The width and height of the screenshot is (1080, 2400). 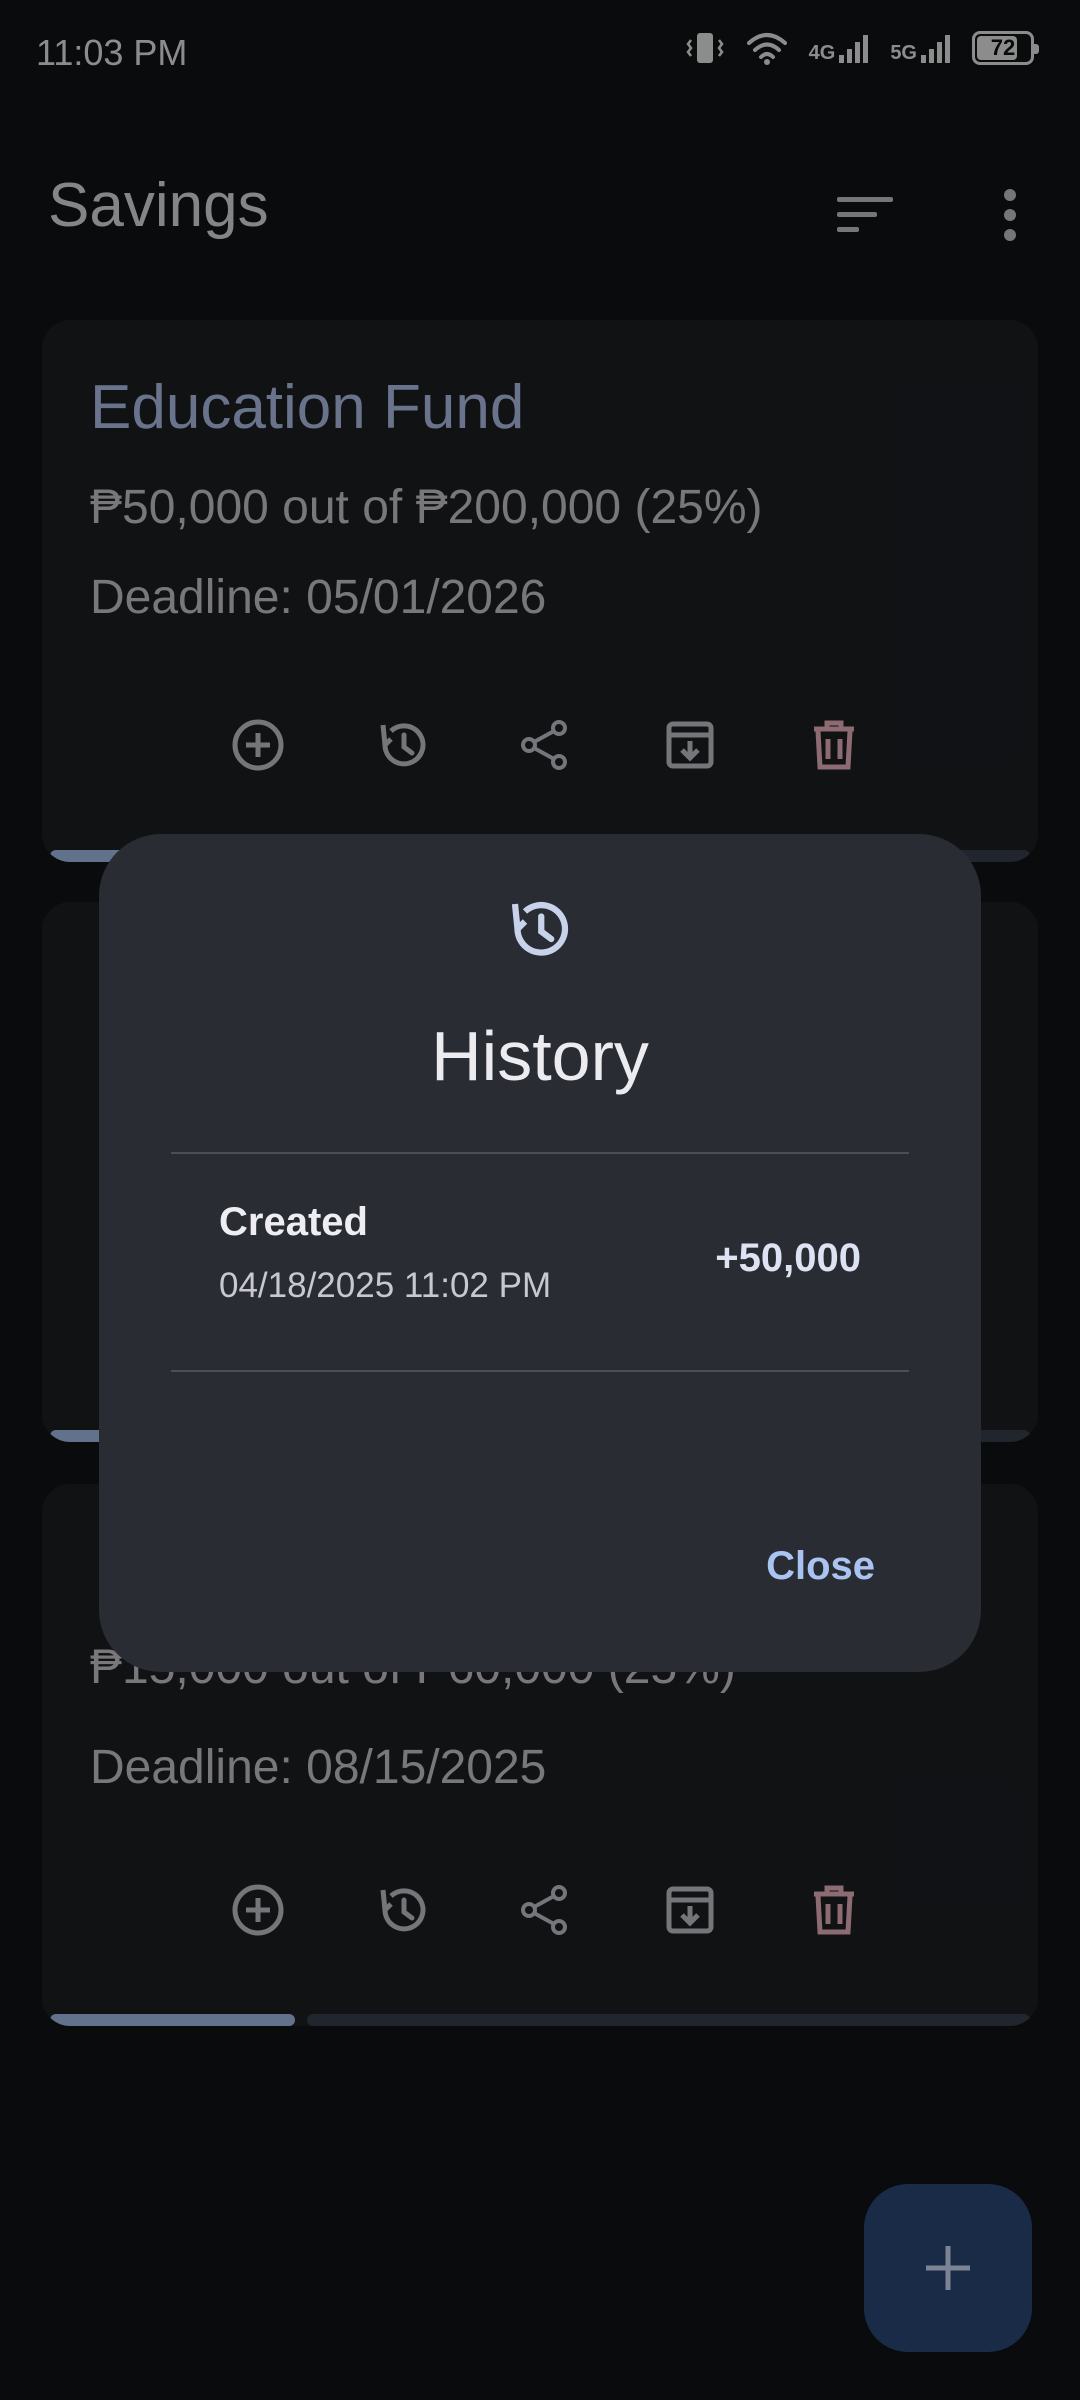 I want to click on divider, so click(x=540, y=1371).